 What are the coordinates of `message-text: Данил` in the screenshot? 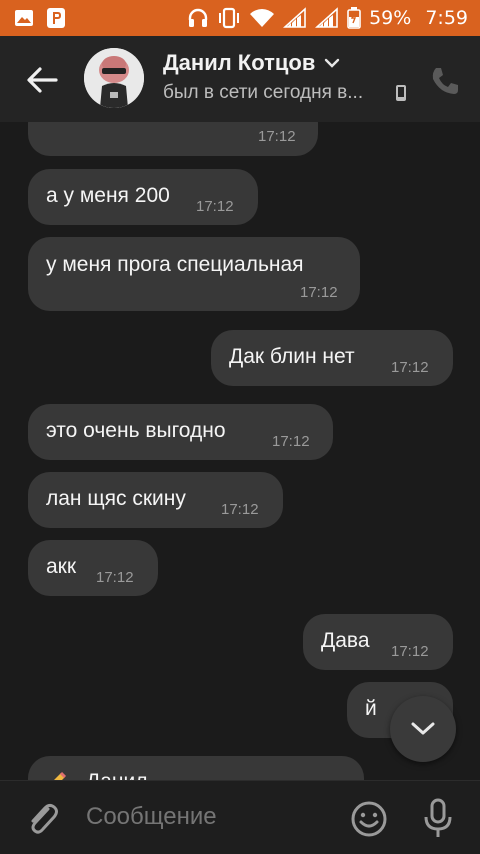 It's located at (116, 775).